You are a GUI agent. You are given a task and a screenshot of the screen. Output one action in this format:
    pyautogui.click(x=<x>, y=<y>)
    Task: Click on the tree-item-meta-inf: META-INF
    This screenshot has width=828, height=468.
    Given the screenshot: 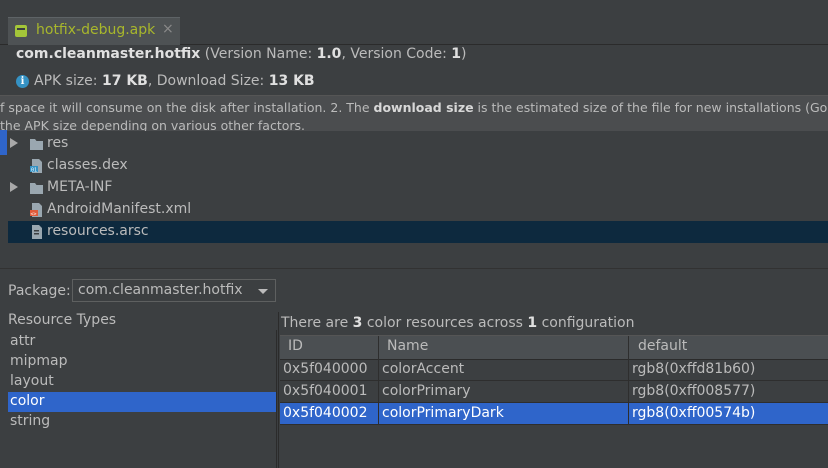 What is the action you would take?
    pyautogui.click(x=418, y=188)
    